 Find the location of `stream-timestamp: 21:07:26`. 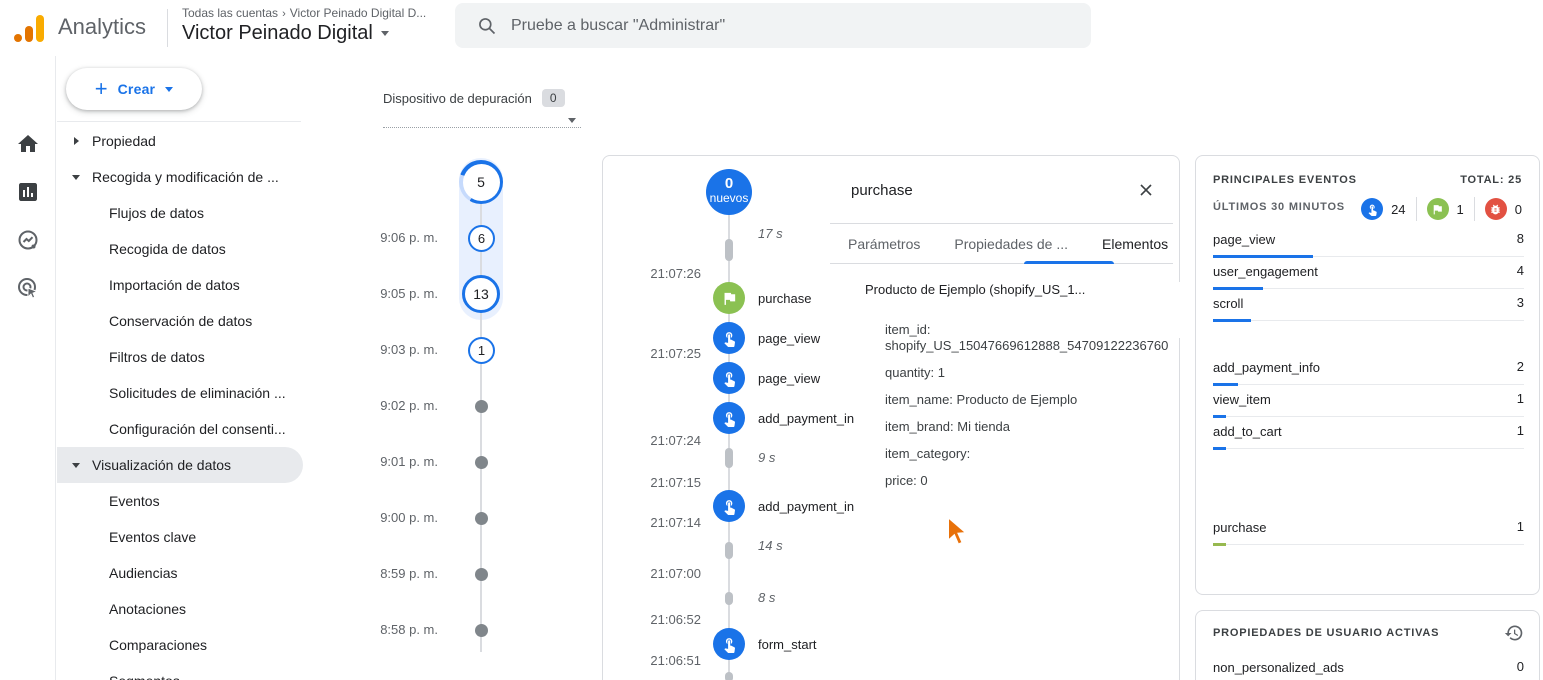

stream-timestamp: 21:07:26 is located at coordinates (675, 273).